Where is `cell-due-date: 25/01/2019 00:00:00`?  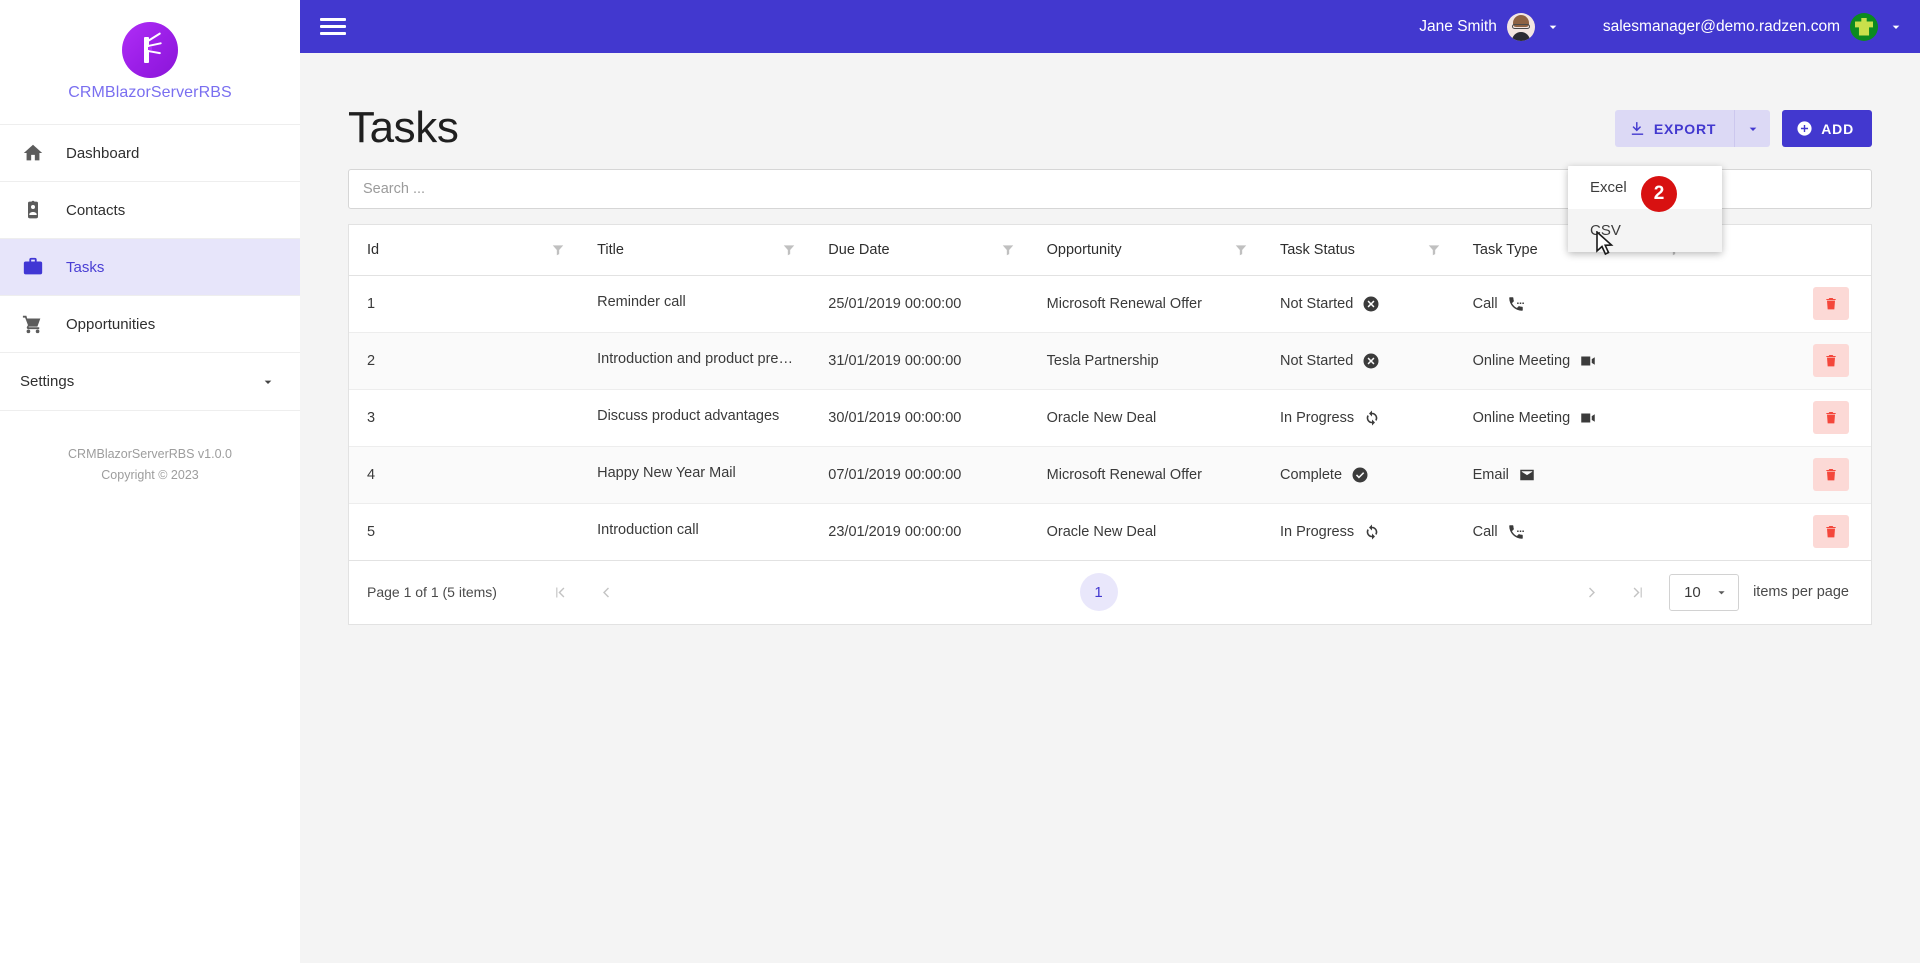
cell-due-date: 25/01/2019 00:00:00 is located at coordinates (919, 304).